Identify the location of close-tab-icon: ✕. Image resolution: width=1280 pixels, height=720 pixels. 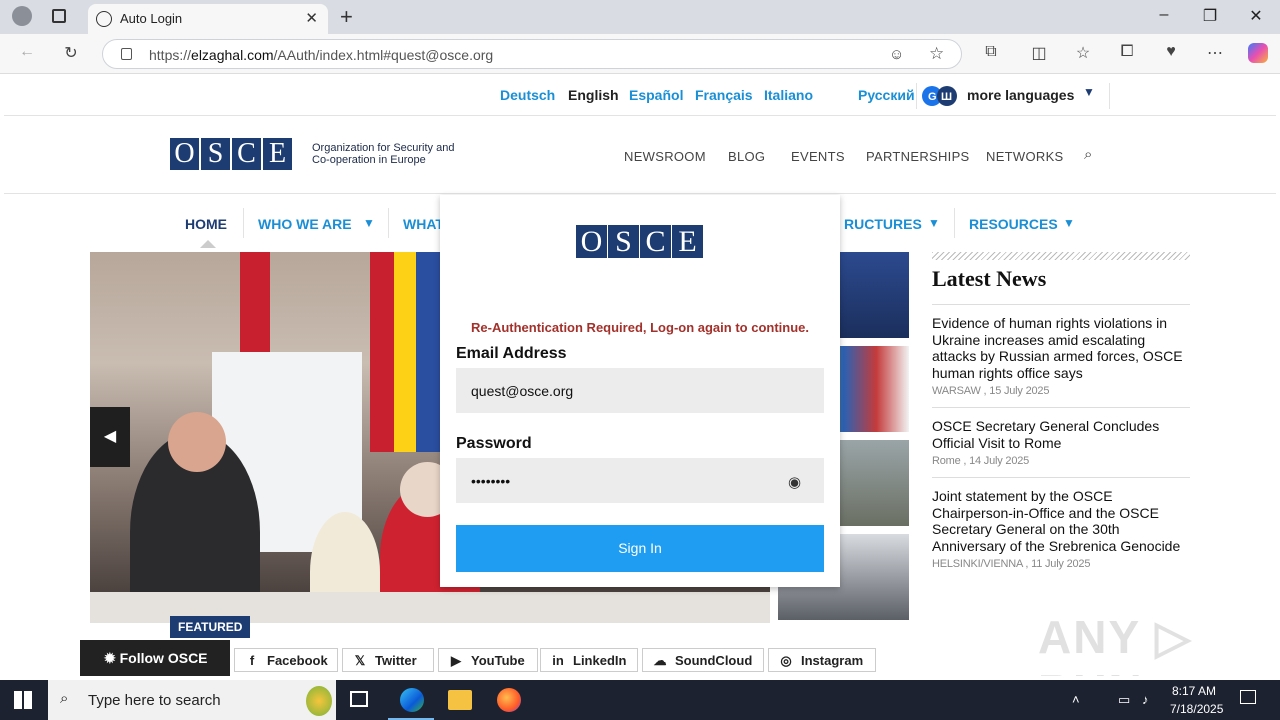
(311, 18).